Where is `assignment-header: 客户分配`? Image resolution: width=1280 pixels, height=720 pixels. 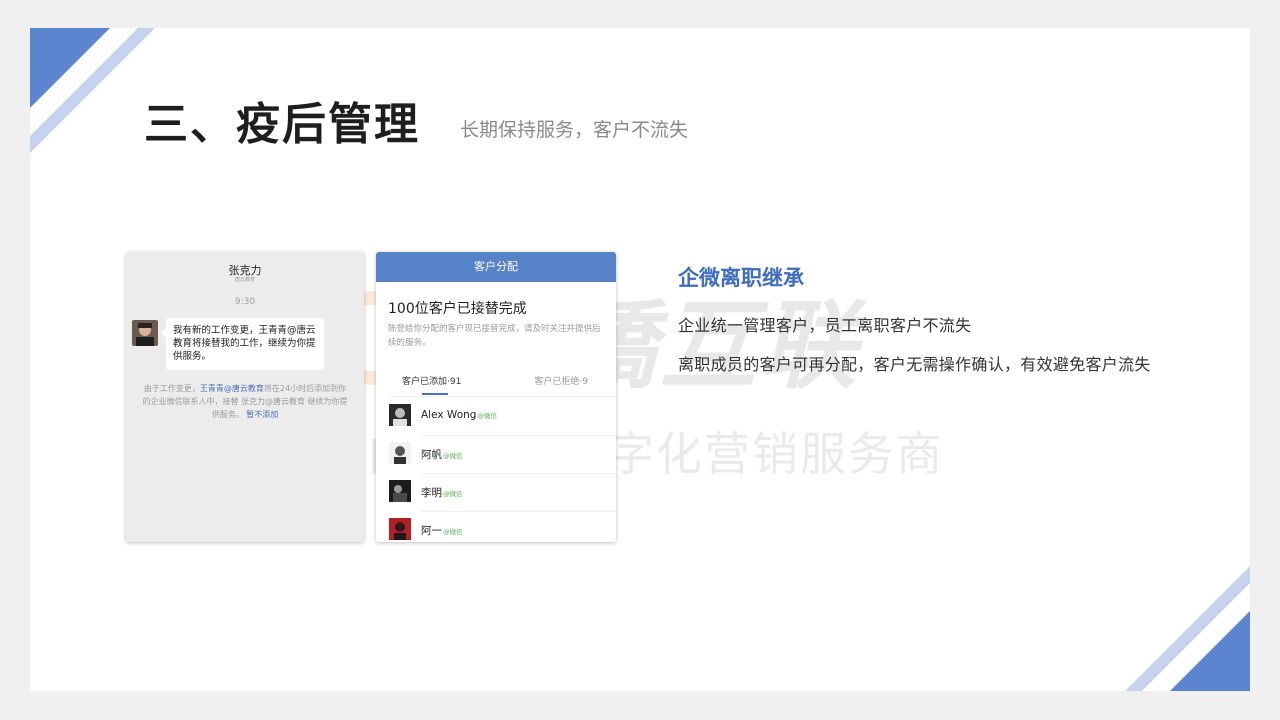 assignment-header: 客户分配 is located at coordinates (496, 267).